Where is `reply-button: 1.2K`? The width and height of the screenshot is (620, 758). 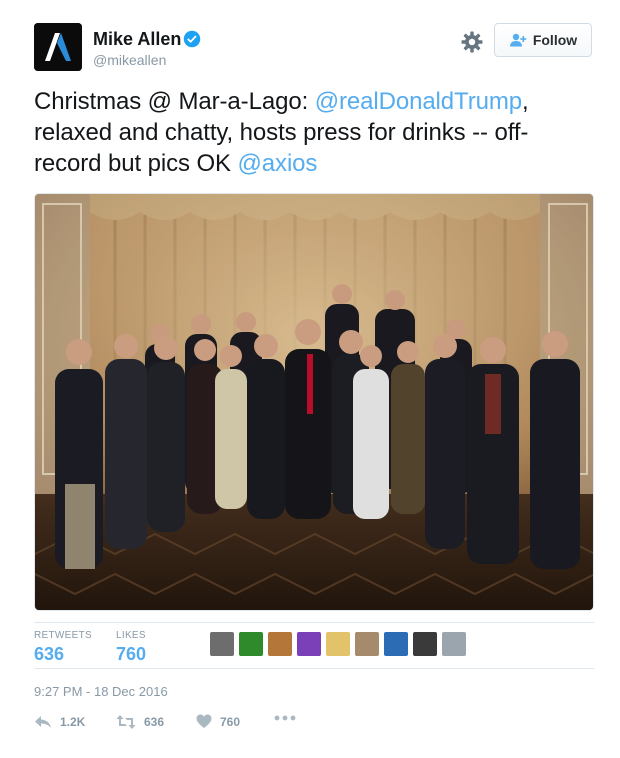
reply-button: 1.2K is located at coordinates (59, 722).